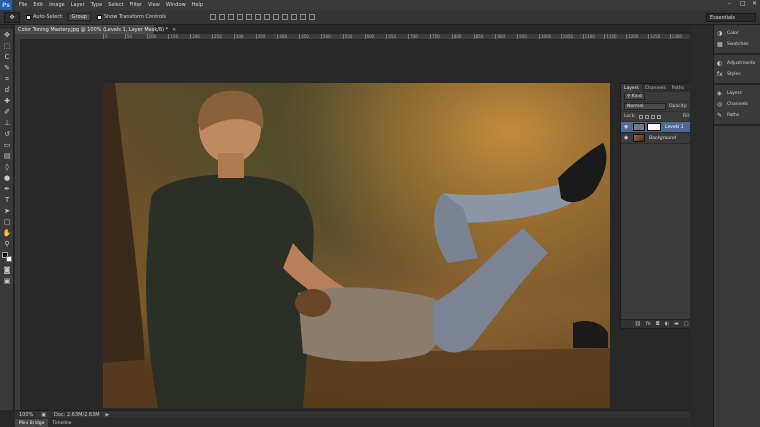  Describe the element at coordinates (737, 63) in the screenshot. I see `dock-adjustments: ◐ Adjustments` at that location.